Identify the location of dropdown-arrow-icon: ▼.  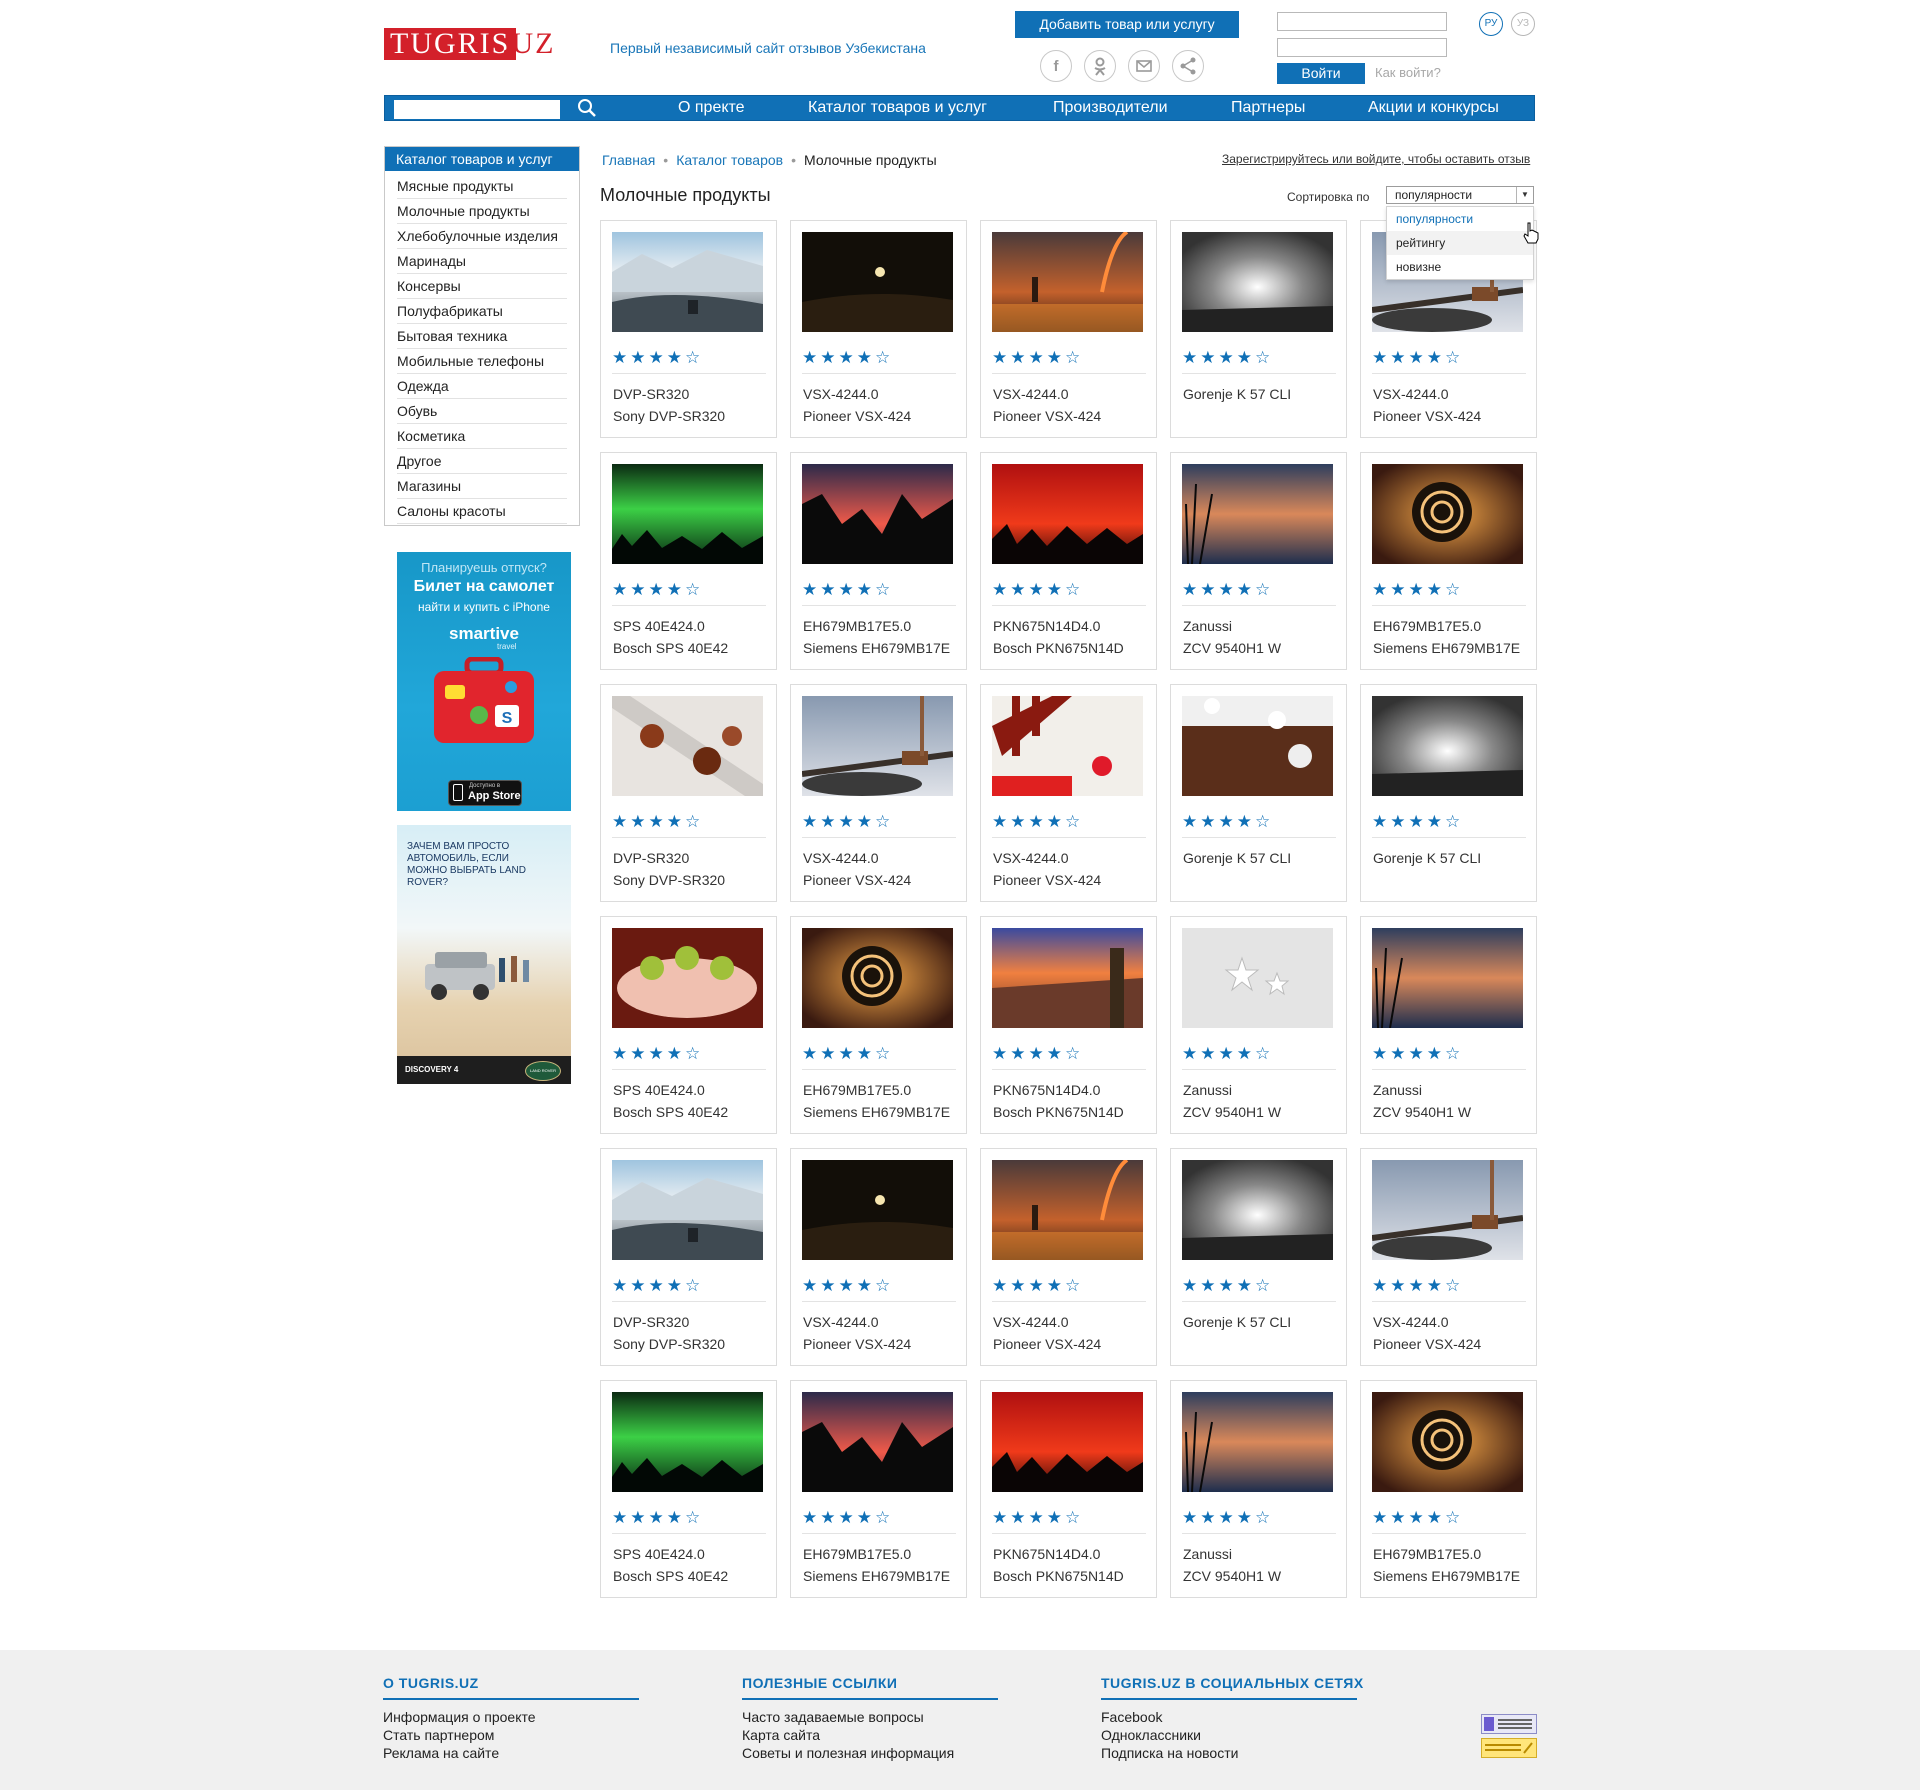
(1524, 195).